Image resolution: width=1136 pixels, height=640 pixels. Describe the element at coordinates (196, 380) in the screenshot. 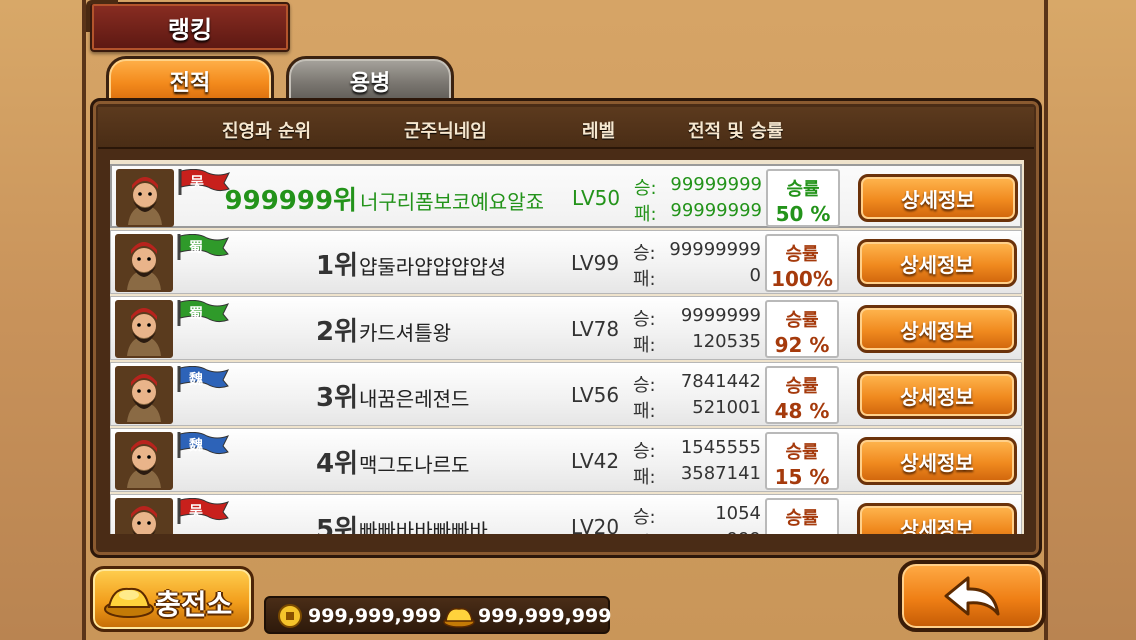

I see `faction-flag-text: 魏` at that location.